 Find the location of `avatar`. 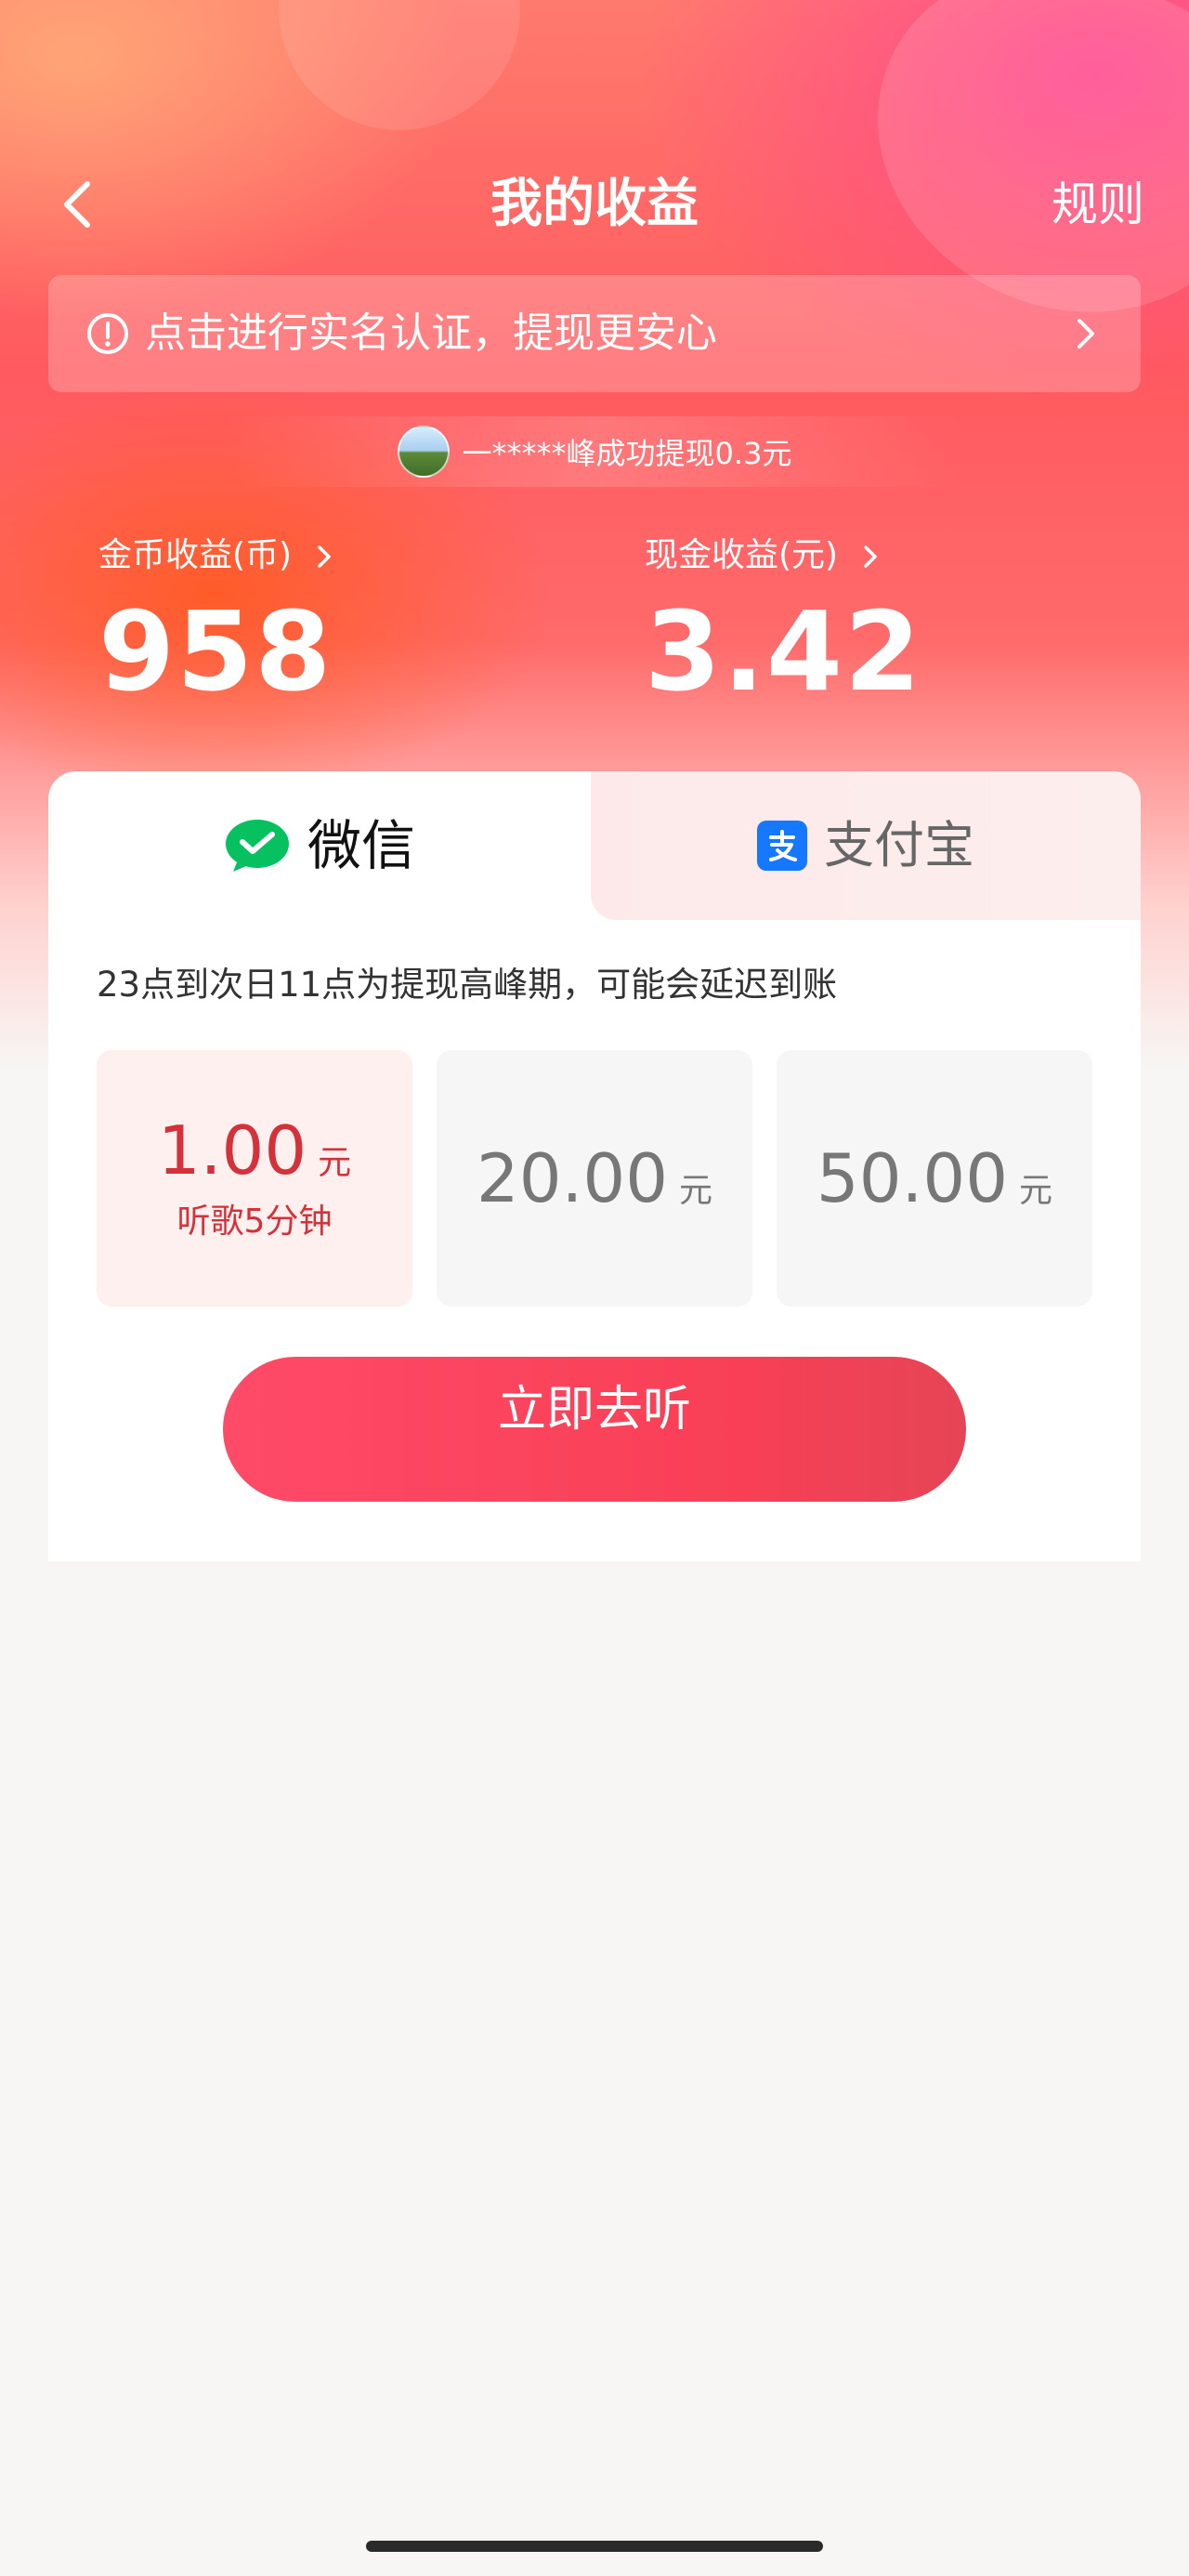

avatar is located at coordinates (423, 452).